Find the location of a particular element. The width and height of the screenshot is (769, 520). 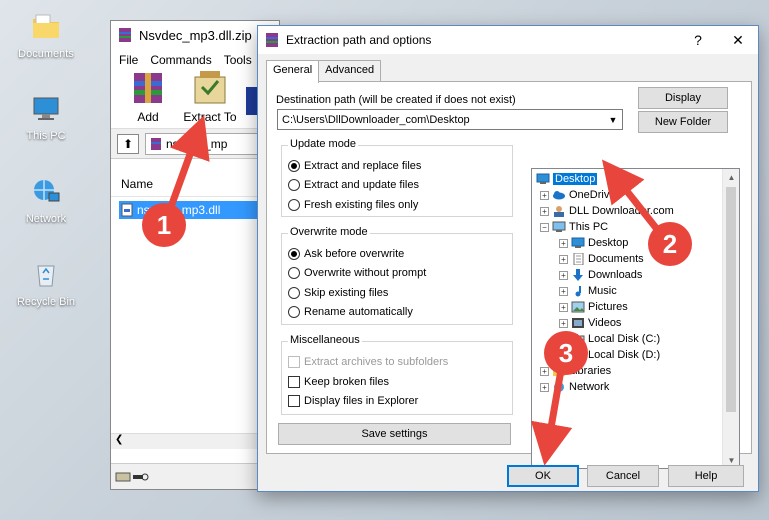

checkbox-keep-broken-files: Keep broken files is located at coordinates (338, 382).